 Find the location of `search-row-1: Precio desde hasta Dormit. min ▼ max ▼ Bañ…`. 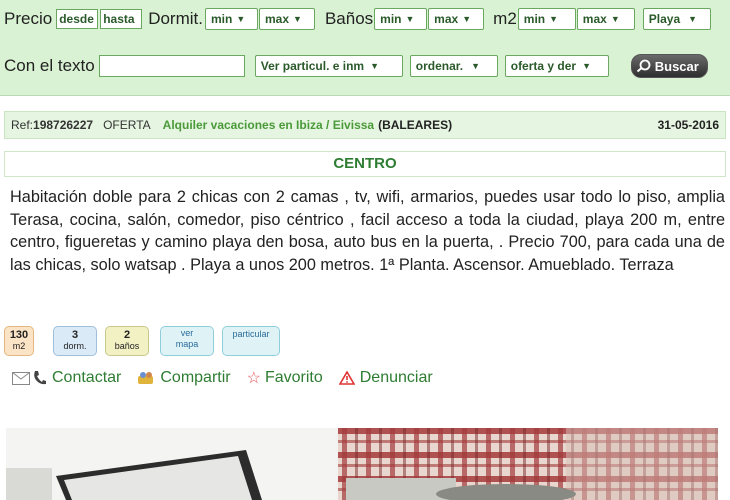

search-row-1: Precio desde hasta Dormit. min ▼ max ▼ Bañ… is located at coordinates (357, 19).